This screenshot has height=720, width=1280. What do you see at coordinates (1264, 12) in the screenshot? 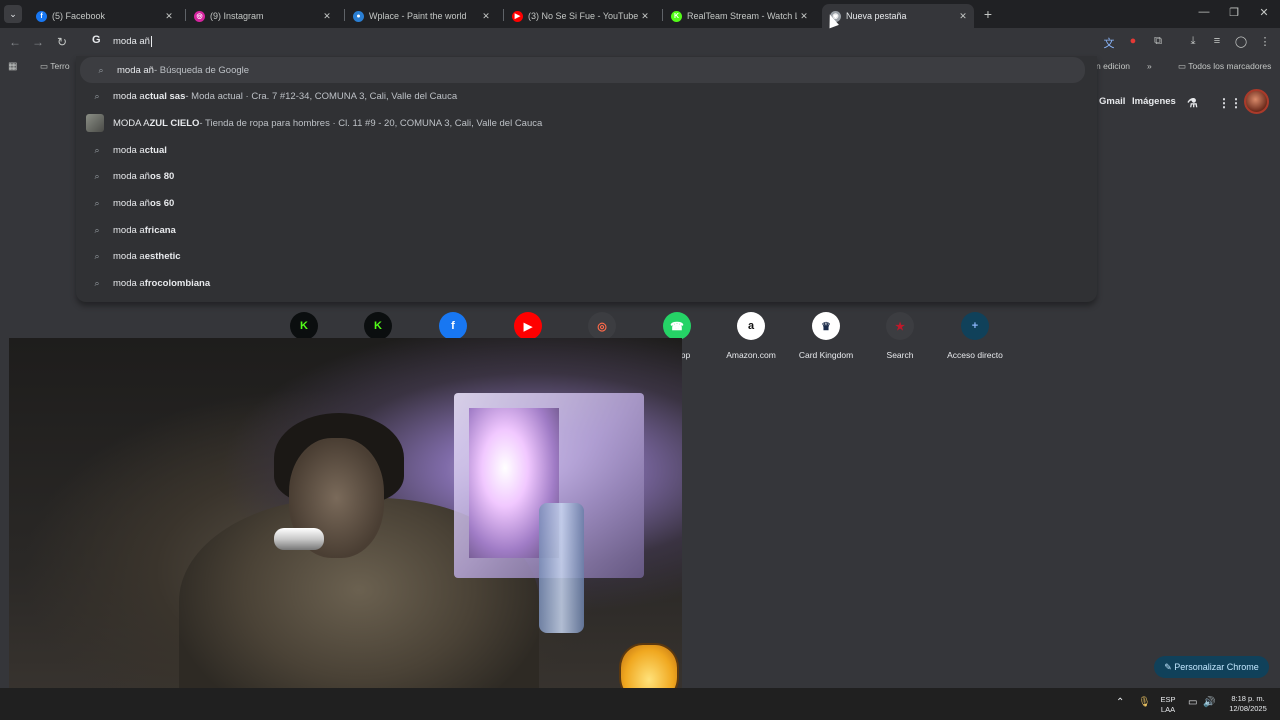
I see `close-window-button: ✕` at bounding box center [1264, 12].